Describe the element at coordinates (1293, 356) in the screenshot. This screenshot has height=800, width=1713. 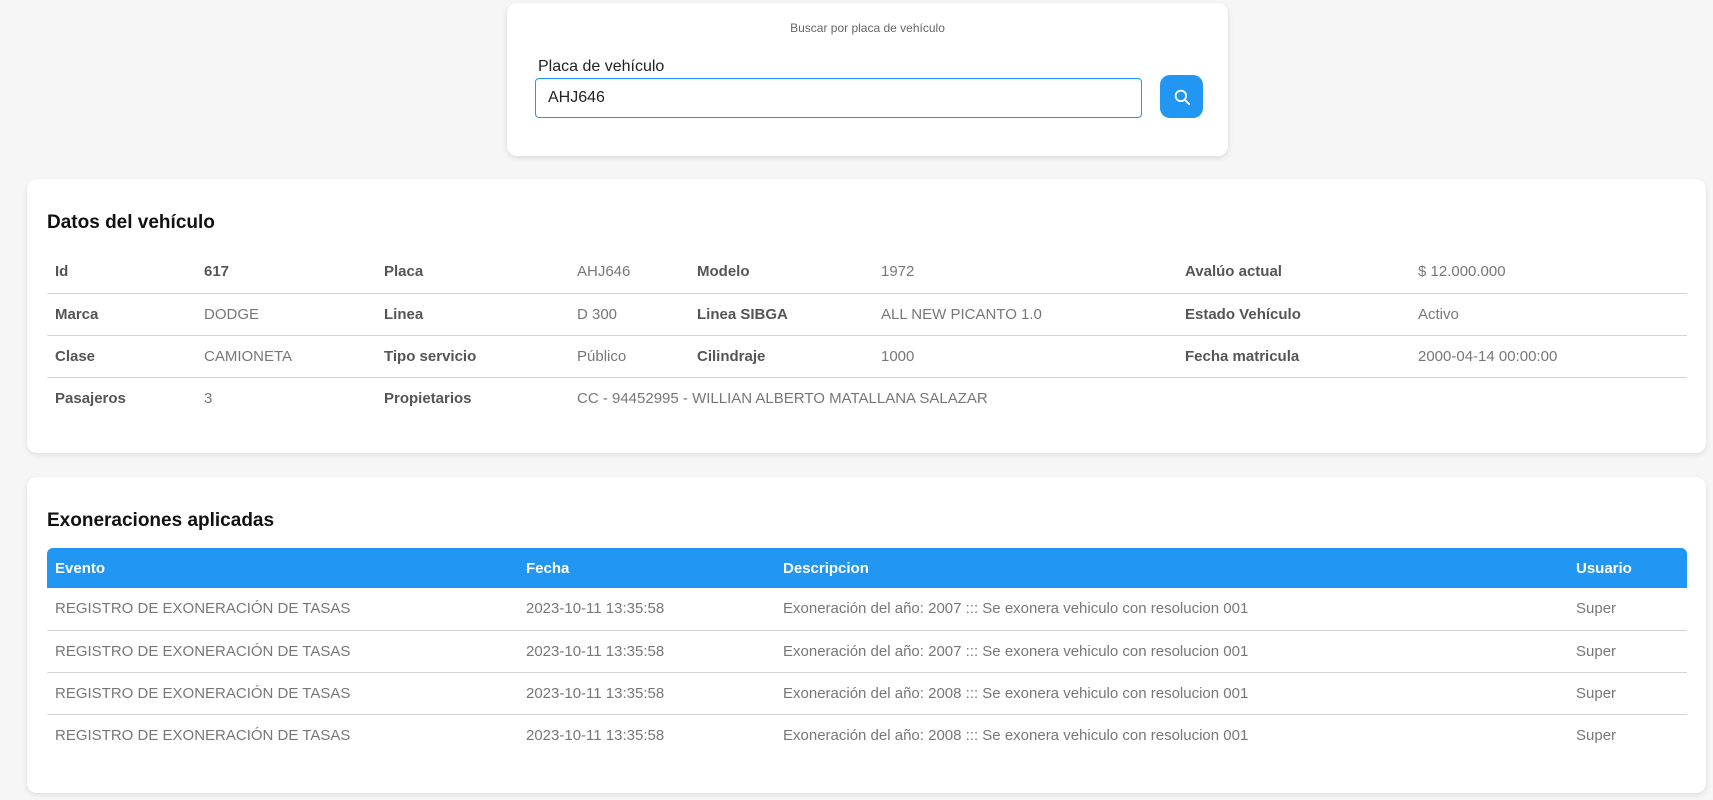
I see `vehicle-field-label: Fecha matricula` at that location.